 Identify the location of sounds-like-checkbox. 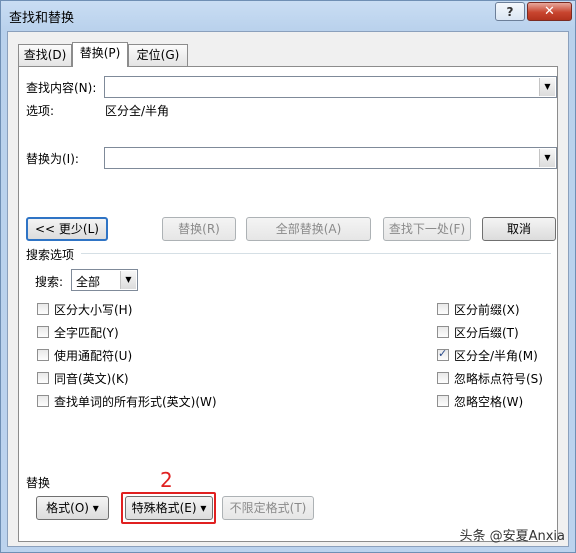
(43, 378).